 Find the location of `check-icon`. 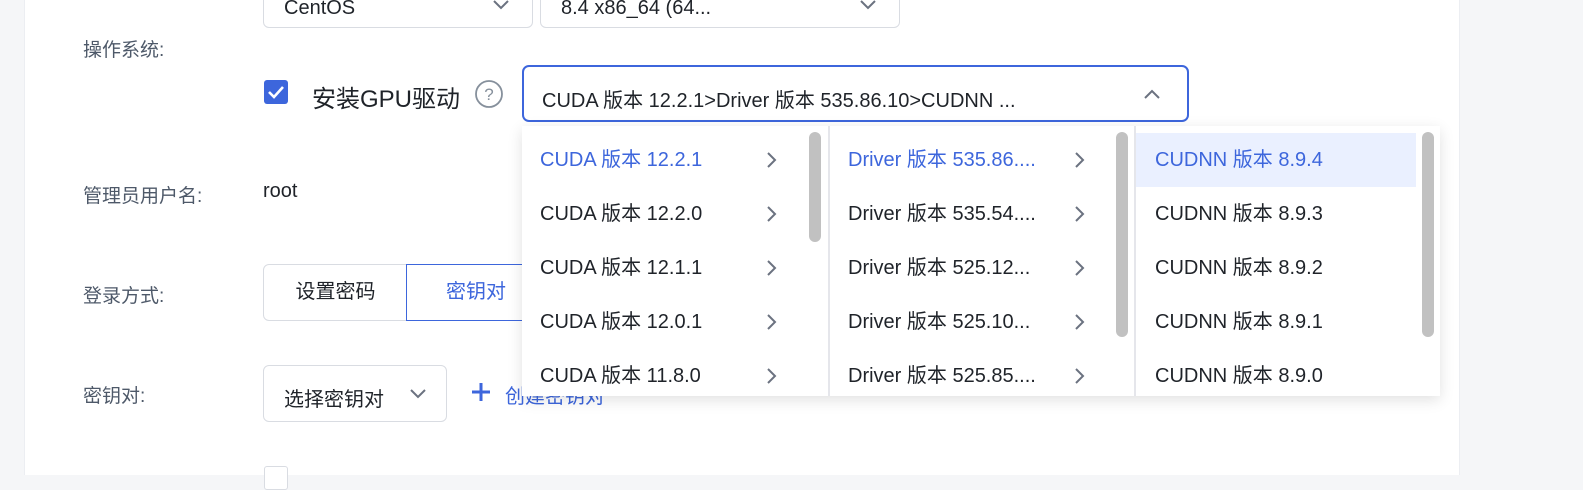

check-icon is located at coordinates (276, 92).